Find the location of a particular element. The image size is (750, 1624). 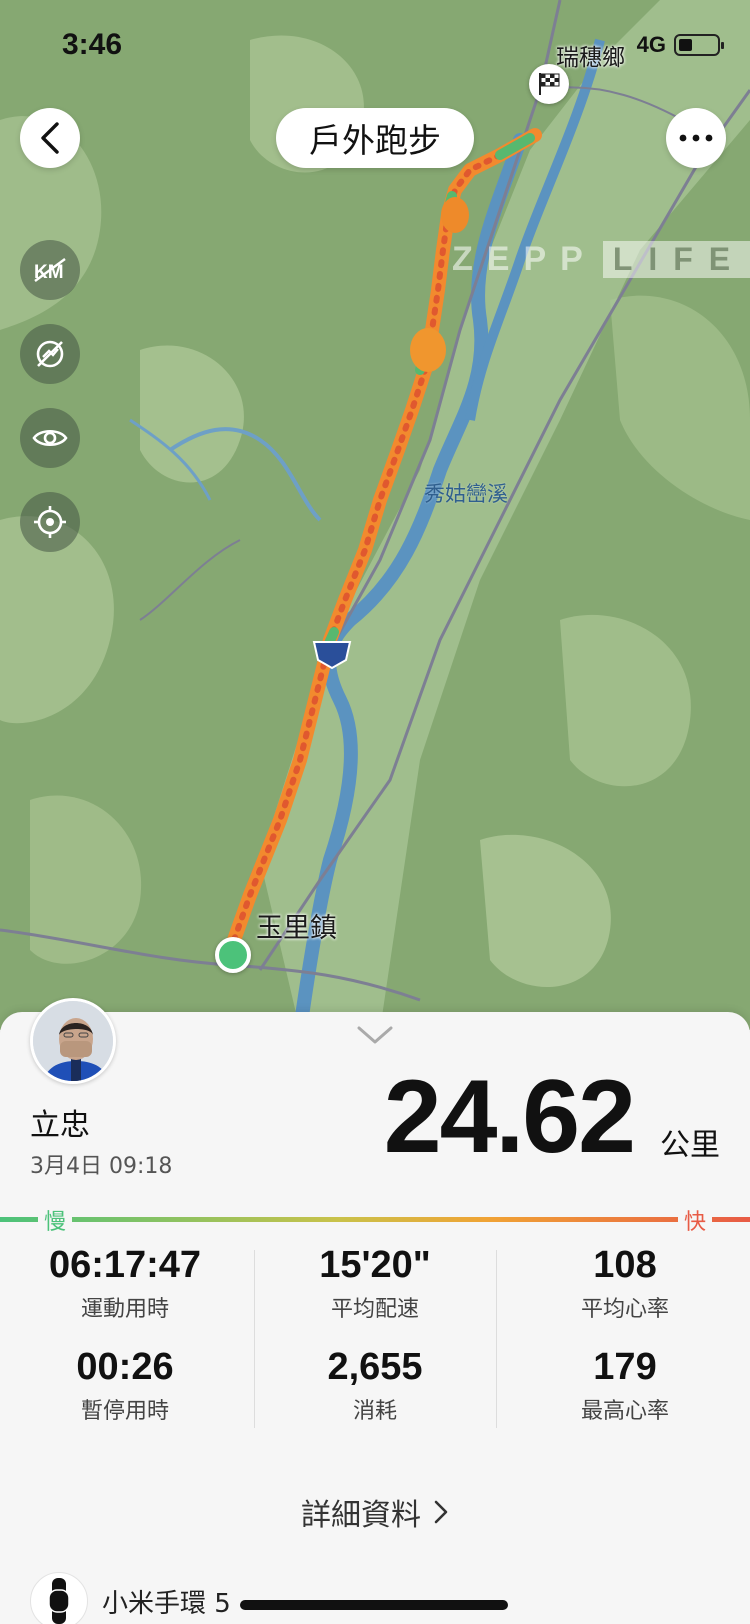

map-label-river: 秀姑巒溪 is located at coordinates (466, 494).